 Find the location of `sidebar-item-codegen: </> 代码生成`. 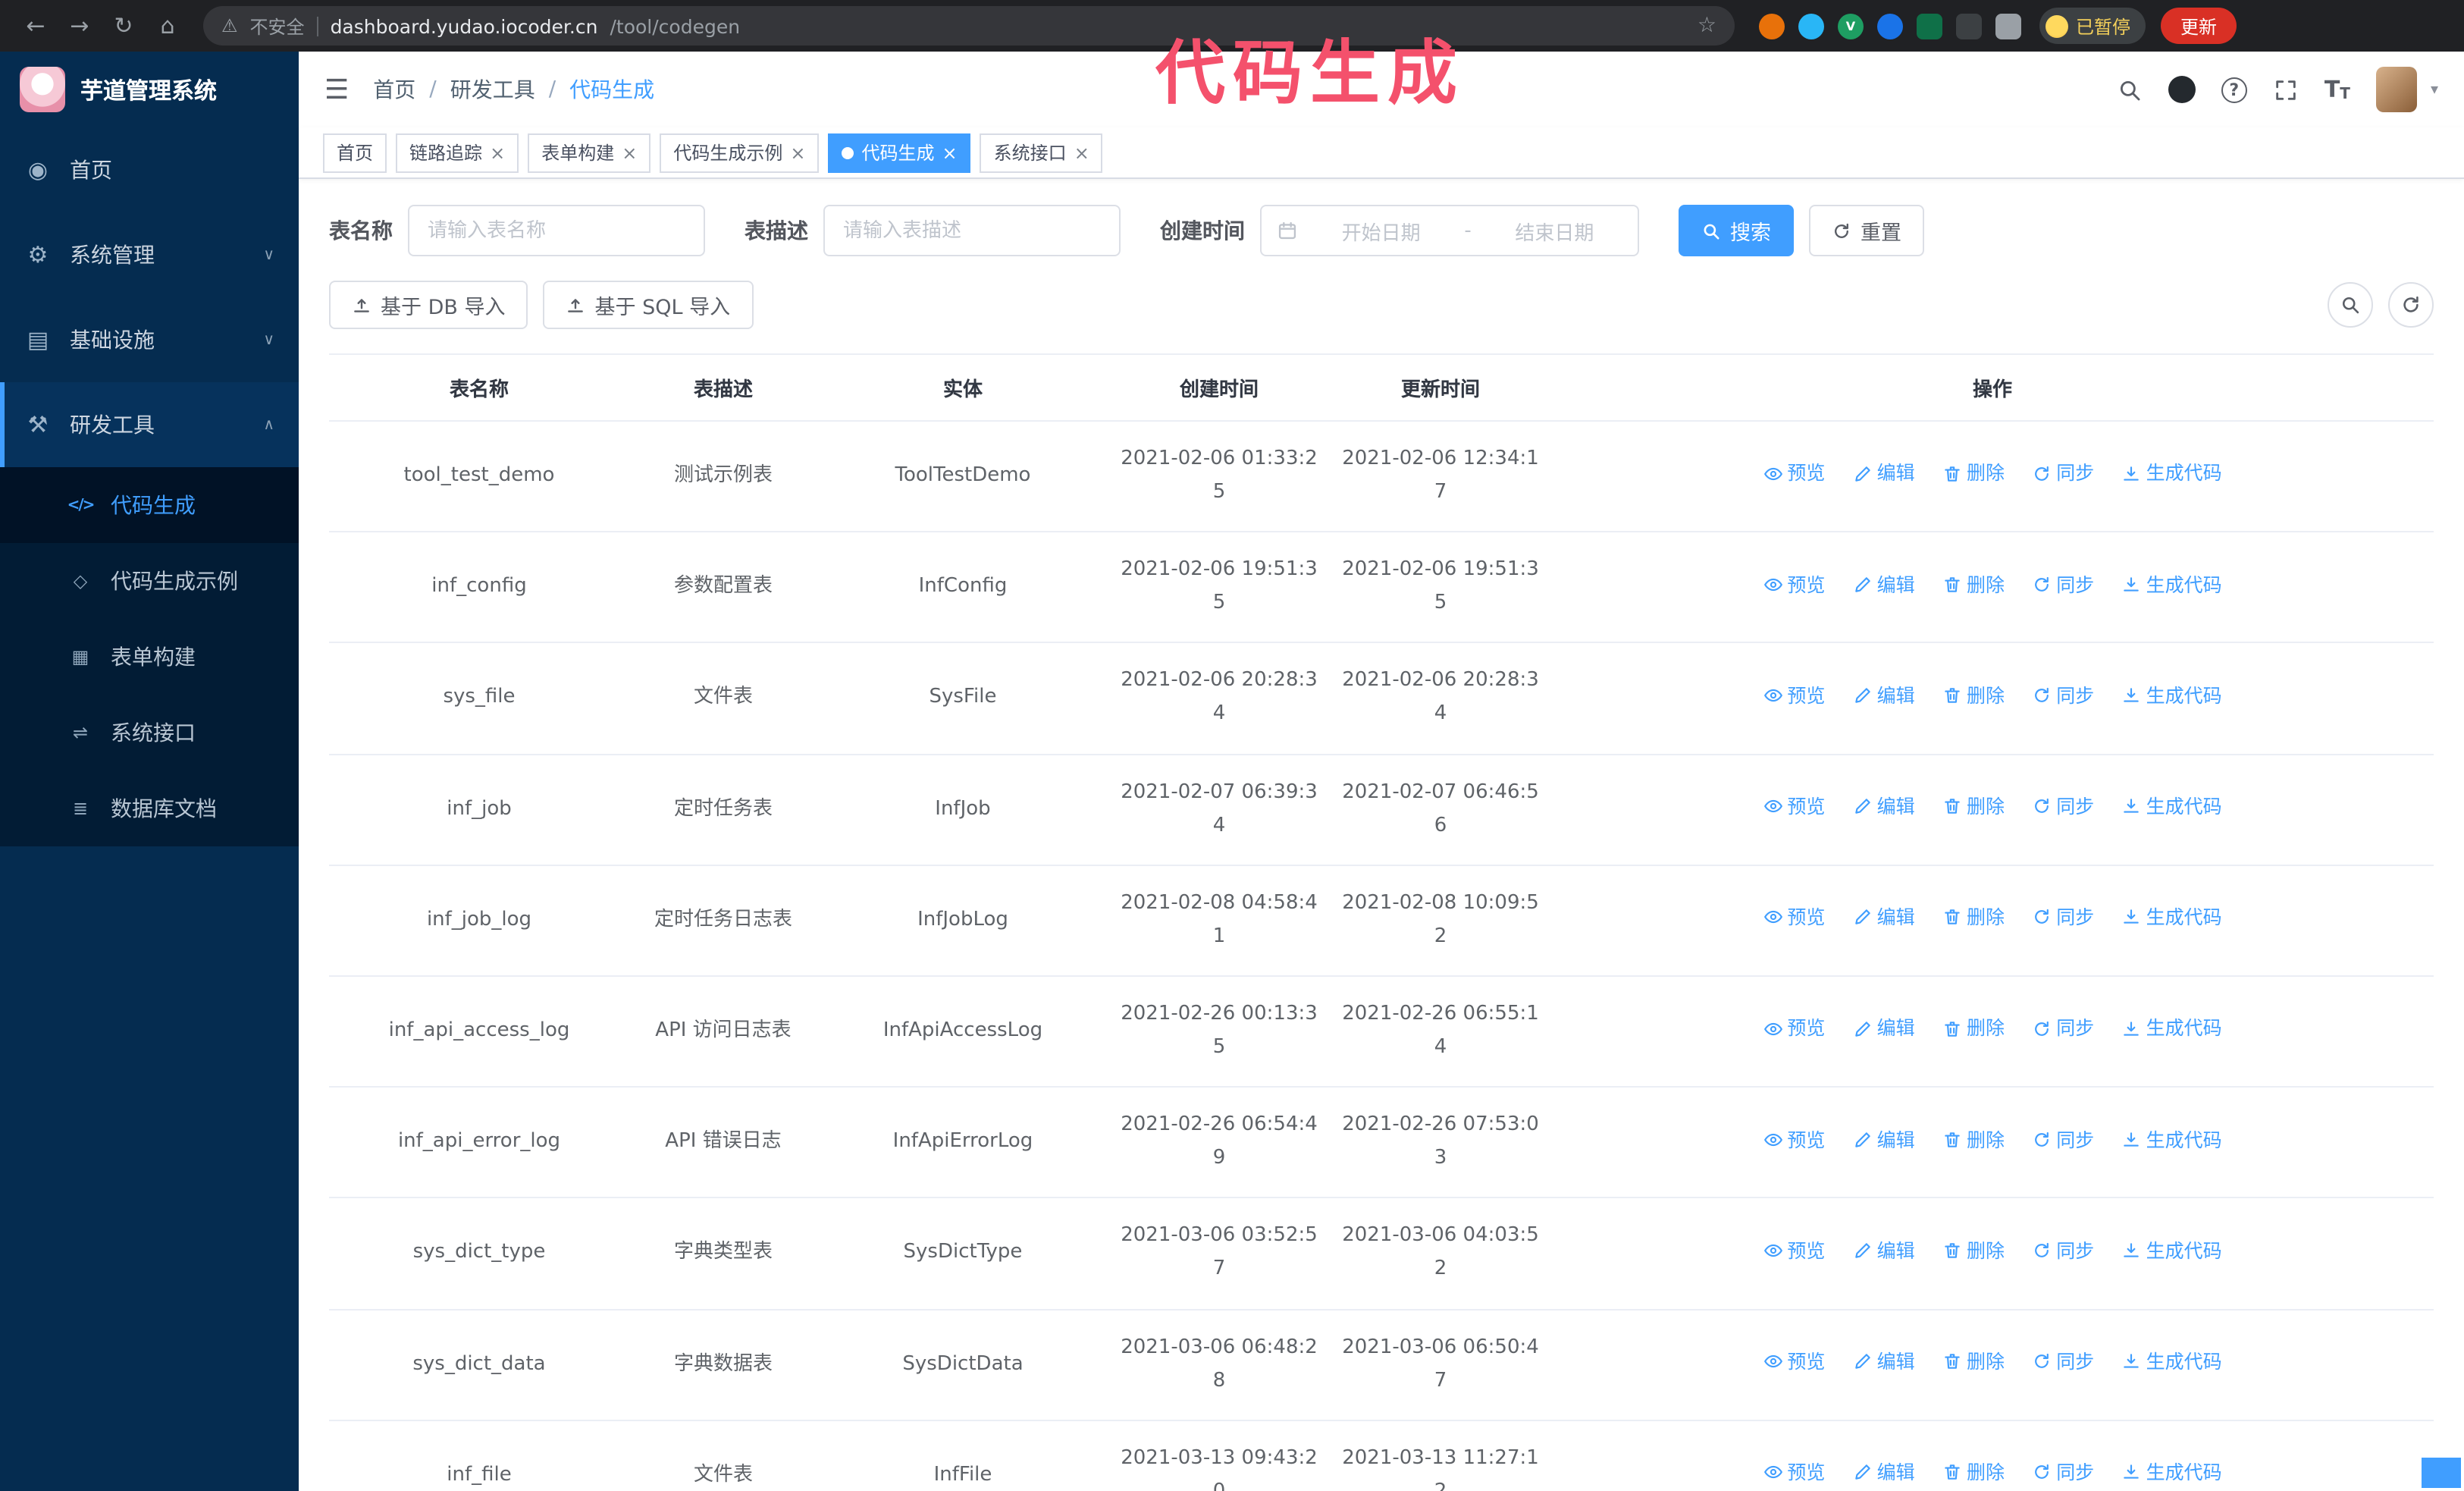

sidebar-item-codegen: </> 代码生成 is located at coordinates (150, 505).